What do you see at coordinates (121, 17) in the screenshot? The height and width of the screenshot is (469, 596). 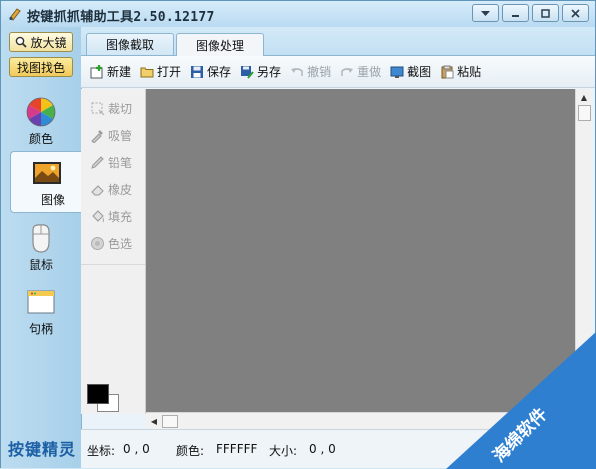 I see `window-title: 按键抓抓辅助工具2.50.12177` at bounding box center [121, 17].